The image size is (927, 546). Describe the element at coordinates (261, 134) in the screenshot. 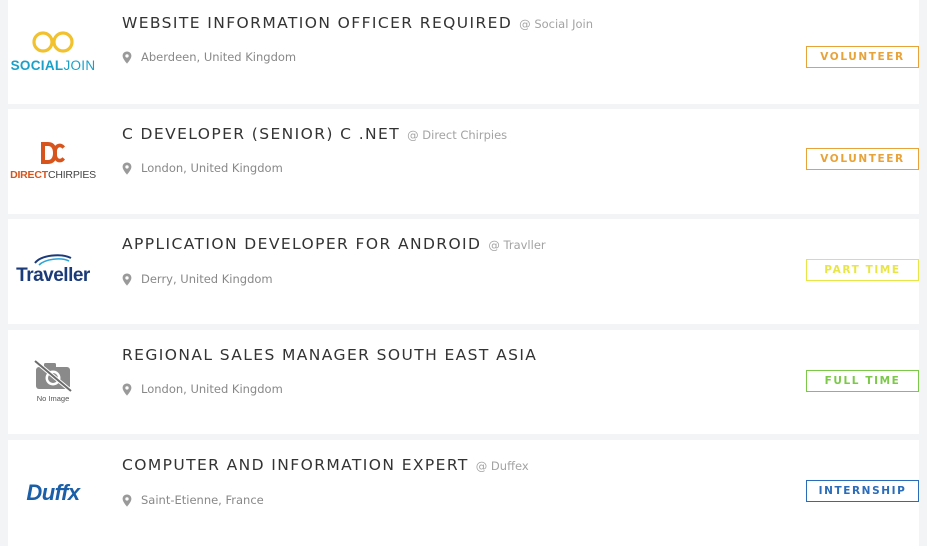

I see `job-title-link: C DEVELOPER (SENIOR) C .NET` at that location.